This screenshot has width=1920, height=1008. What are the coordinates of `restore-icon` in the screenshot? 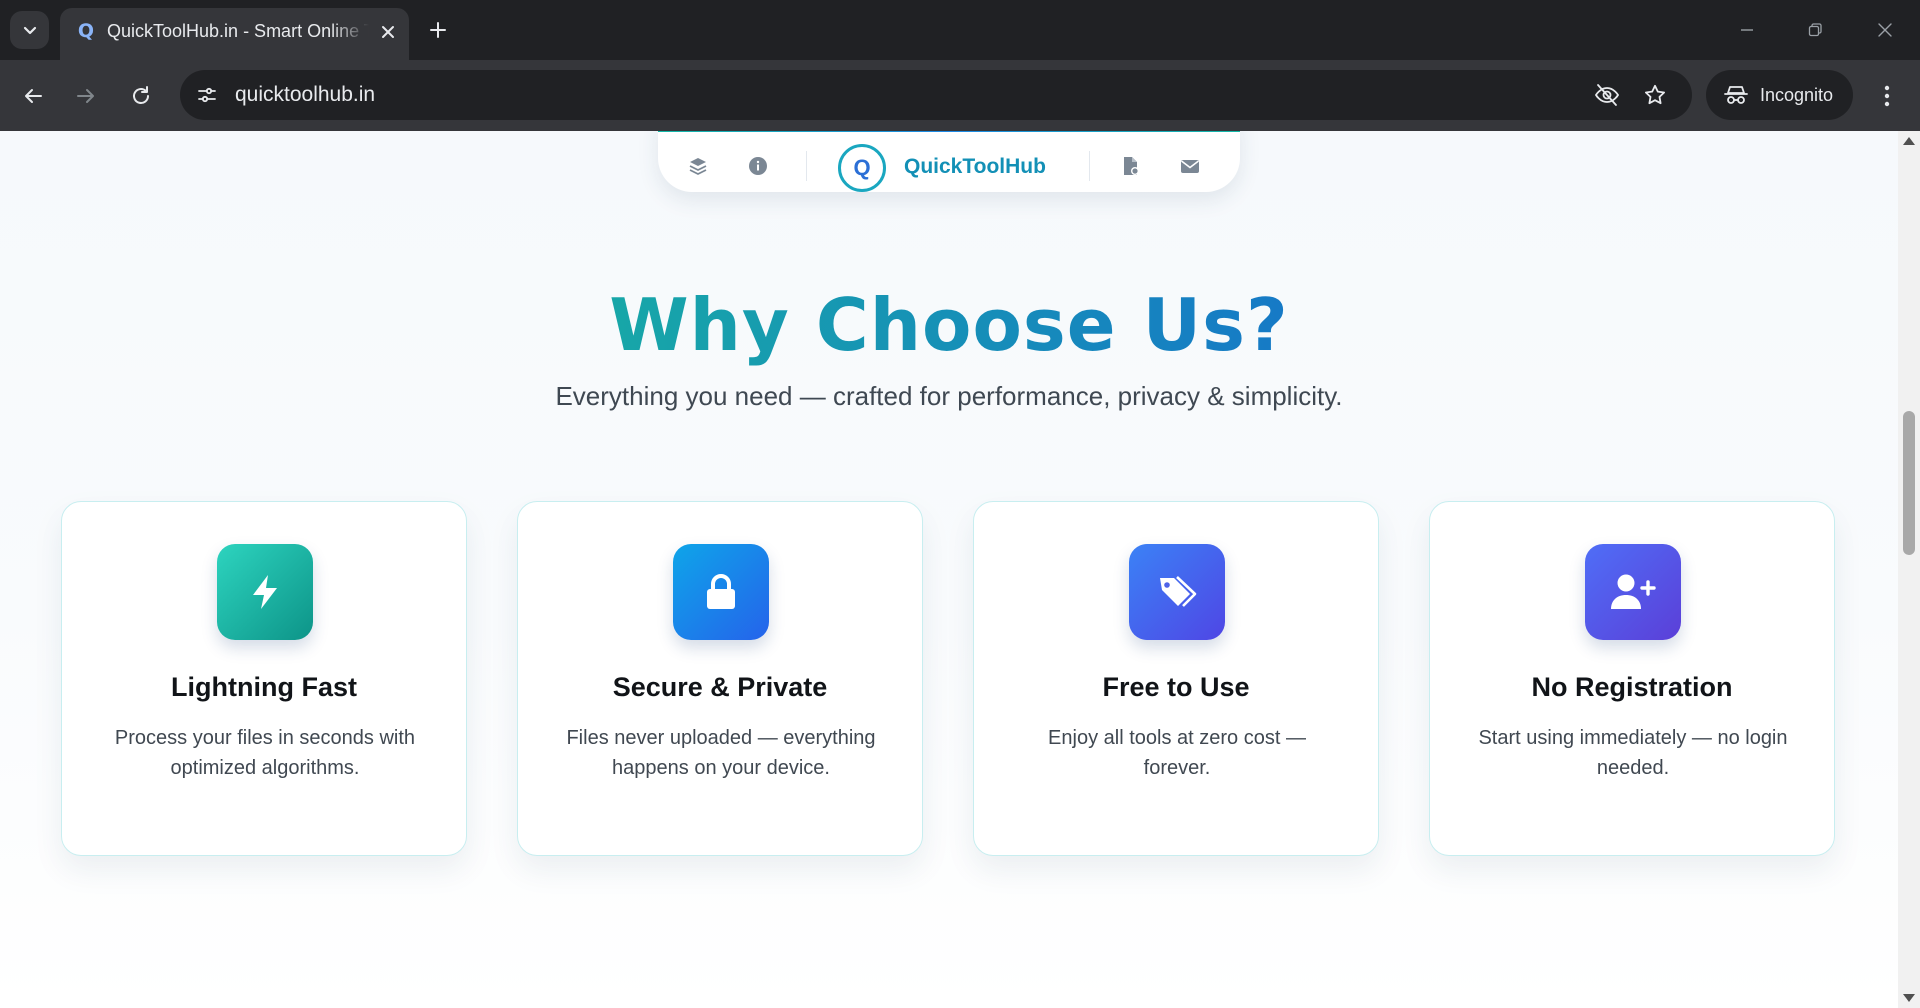 It's located at (1815, 30).